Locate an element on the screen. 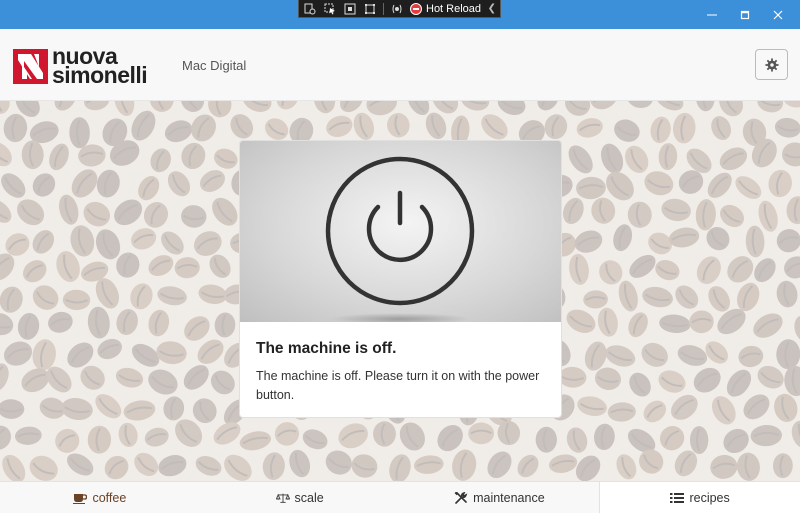  bottom-navigation: coffee scale maintenance recipes is located at coordinates (400, 497).